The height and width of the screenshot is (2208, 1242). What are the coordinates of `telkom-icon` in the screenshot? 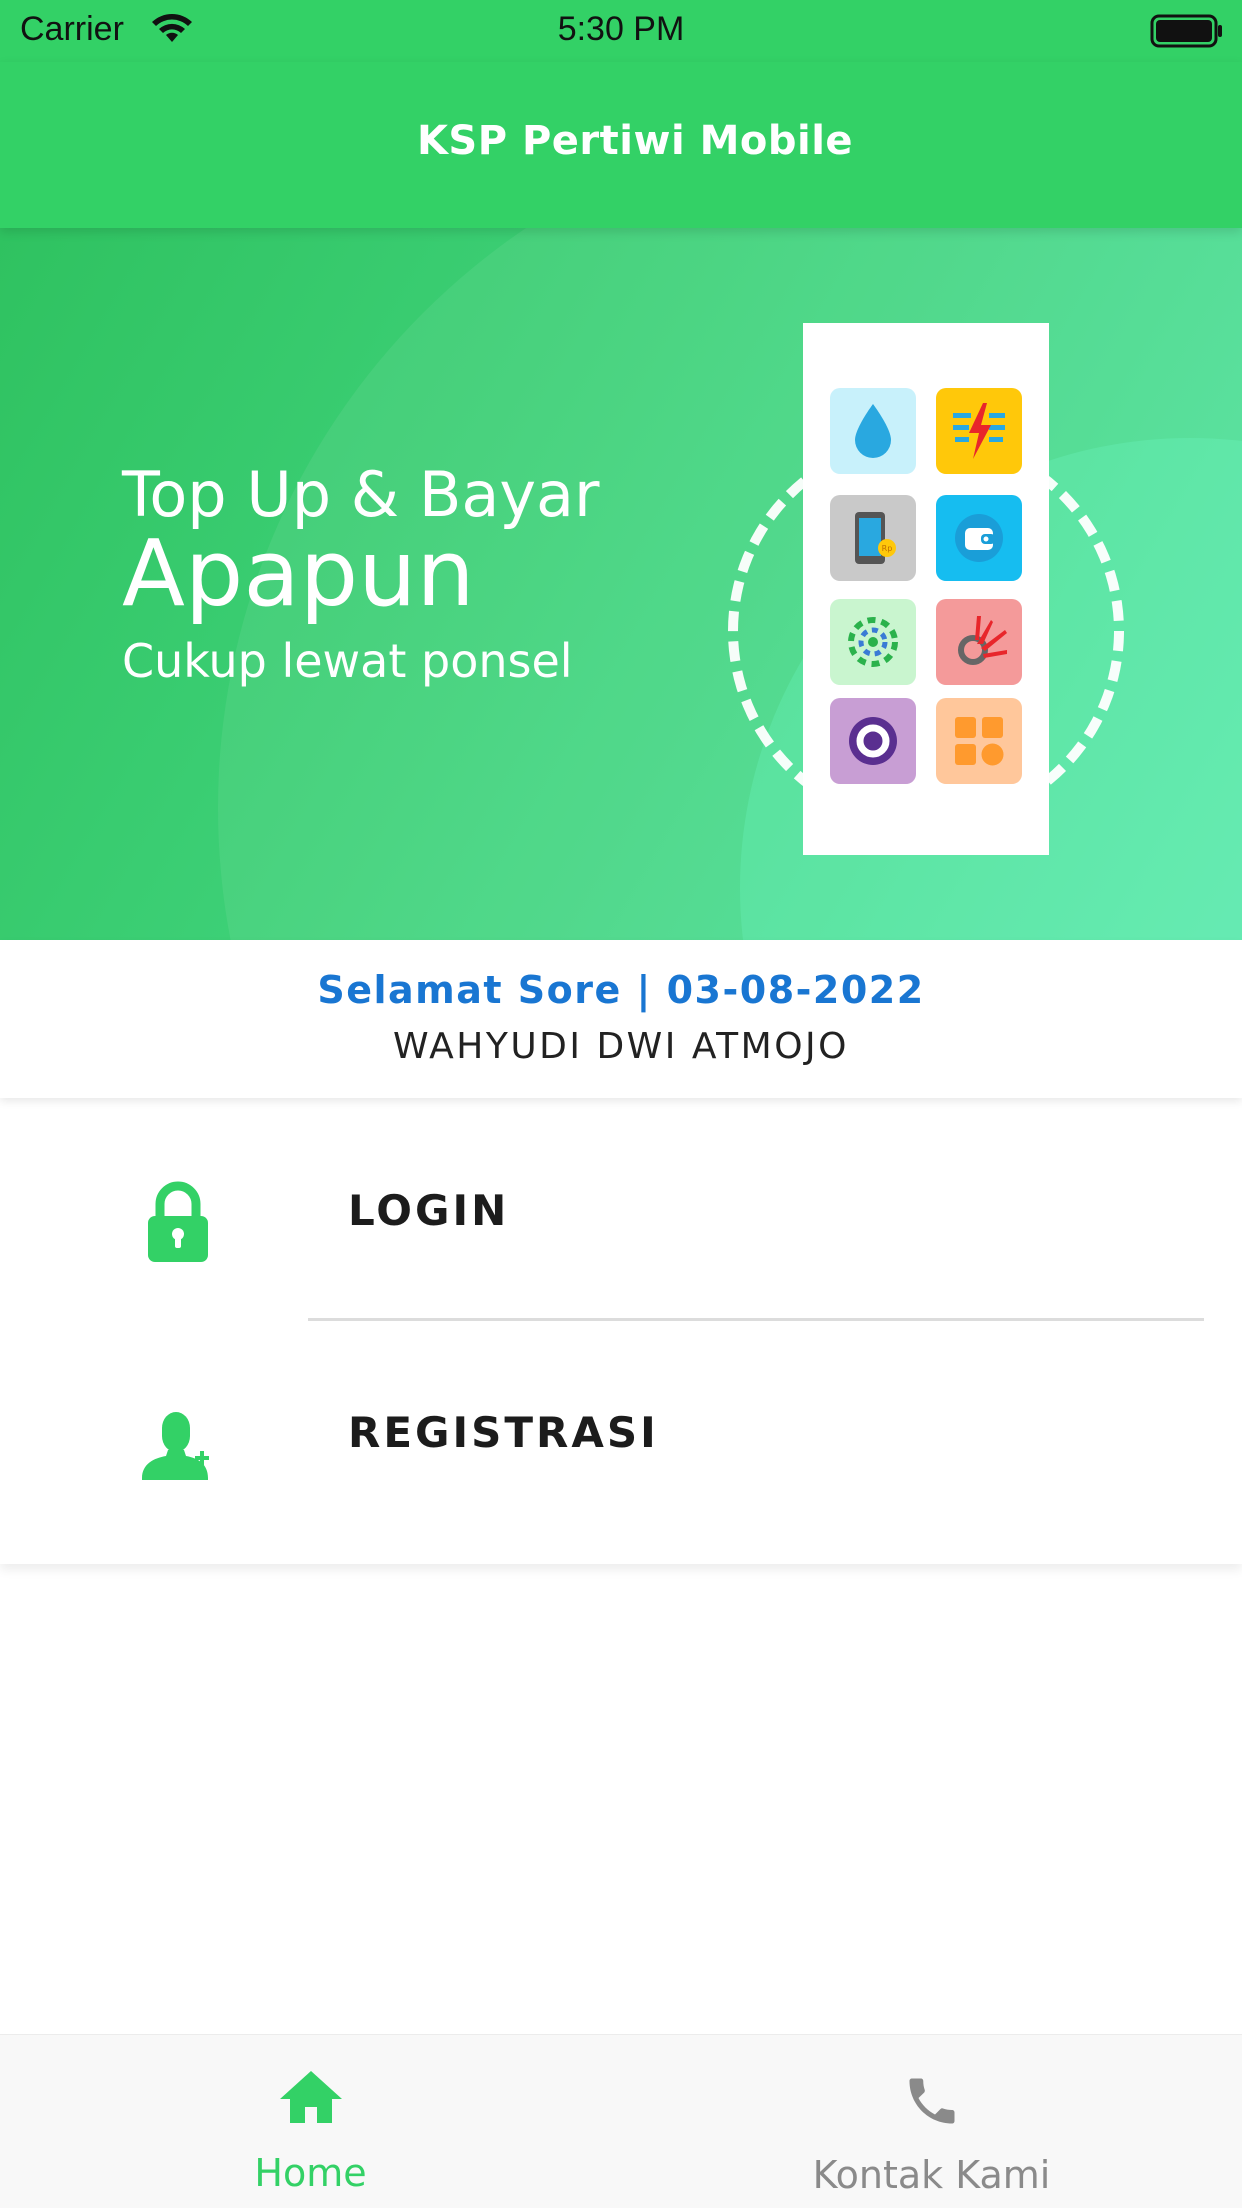 It's located at (979, 642).